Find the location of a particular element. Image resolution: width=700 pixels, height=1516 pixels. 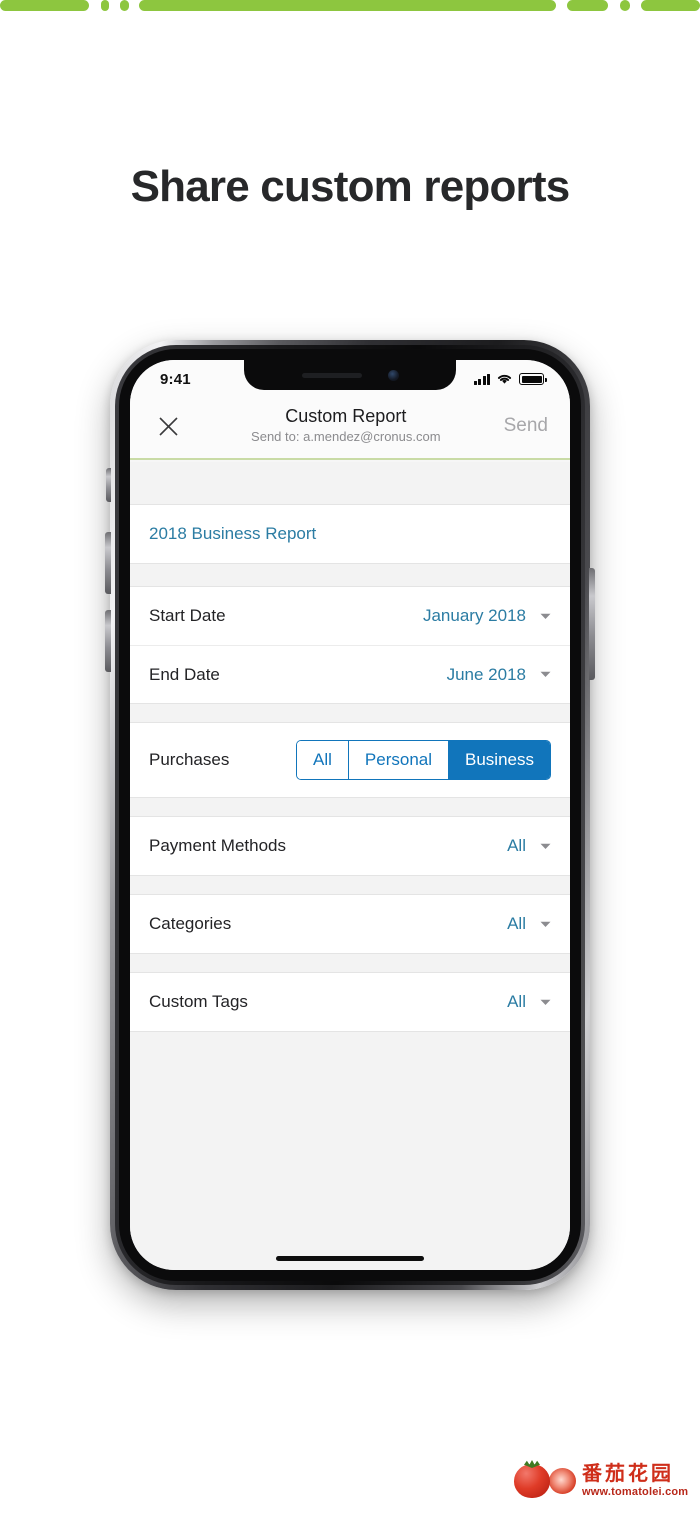

end-date-value: June 2018 is located at coordinates (486, 674).